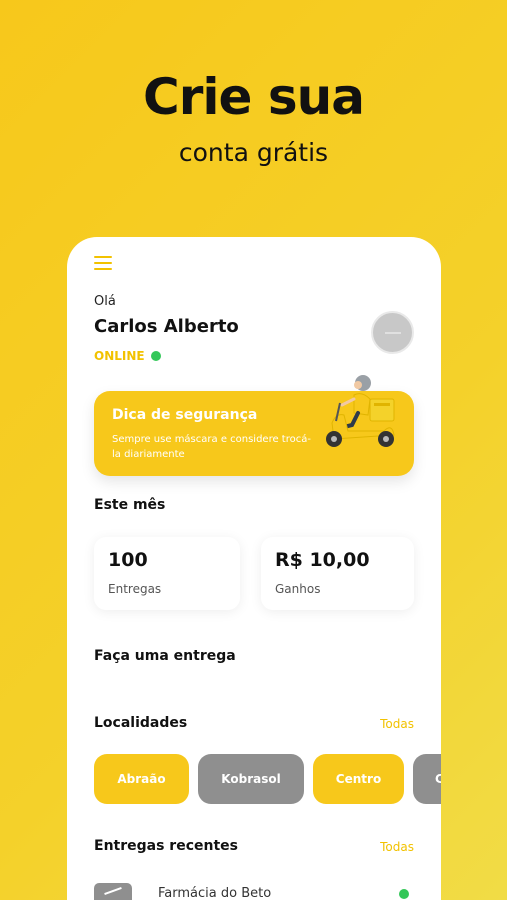 Image resolution: width=507 pixels, height=900 pixels. I want to click on promo-subheadline: conta grátis, so click(253, 152).